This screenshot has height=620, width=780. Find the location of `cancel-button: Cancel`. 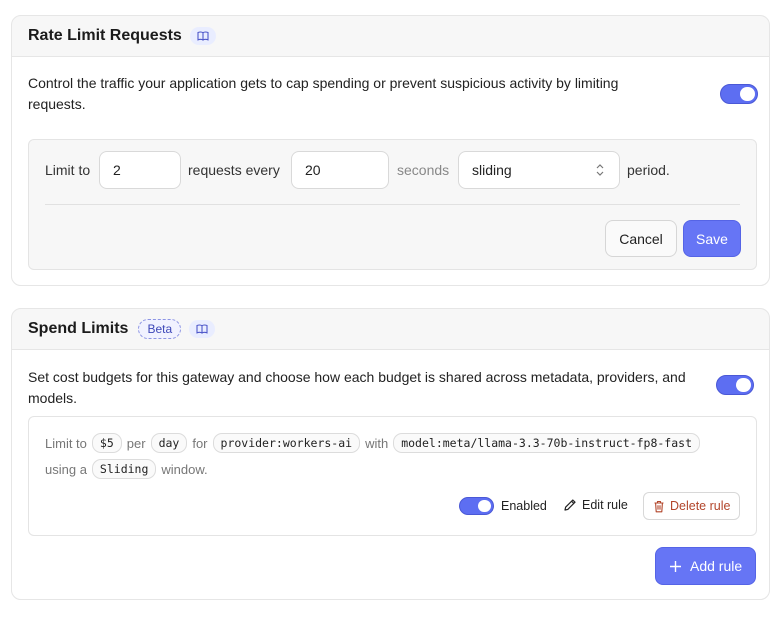

cancel-button: Cancel is located at coordinates (641, 238).